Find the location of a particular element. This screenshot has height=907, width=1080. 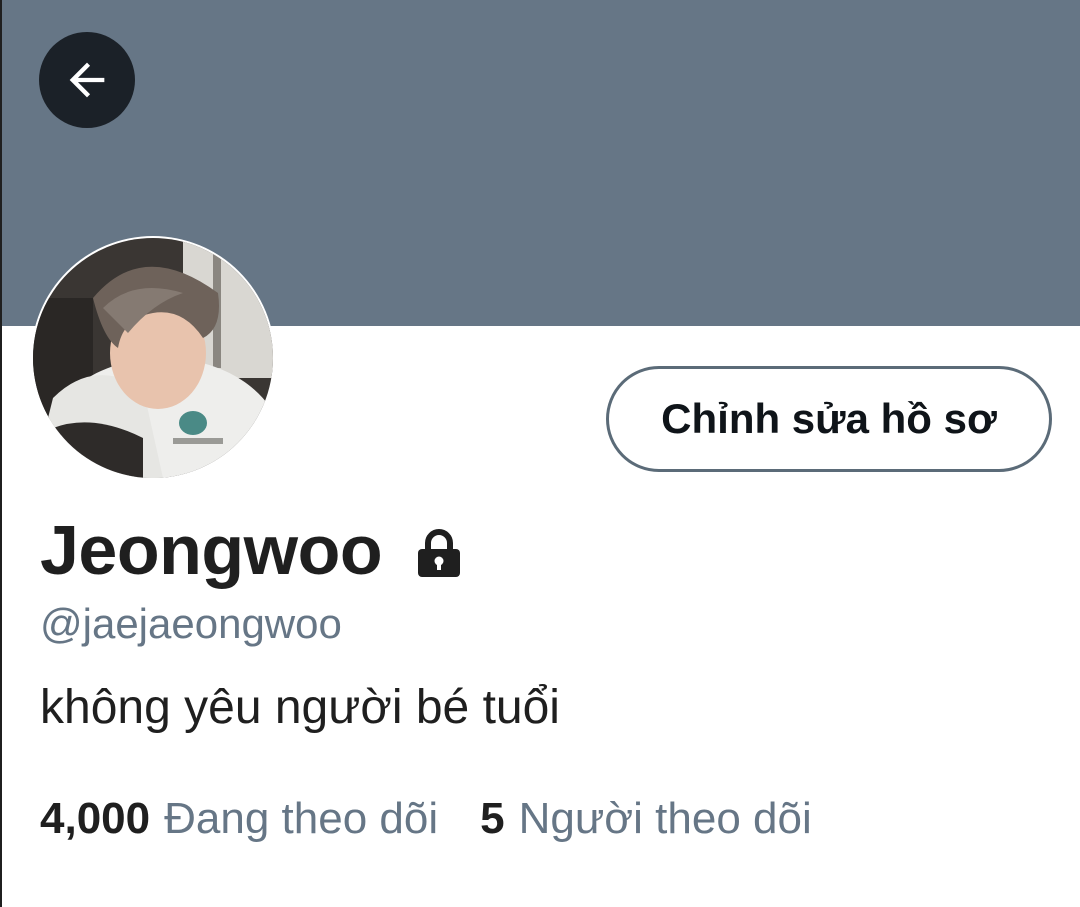

avatar is located at coordinates (153, 358).